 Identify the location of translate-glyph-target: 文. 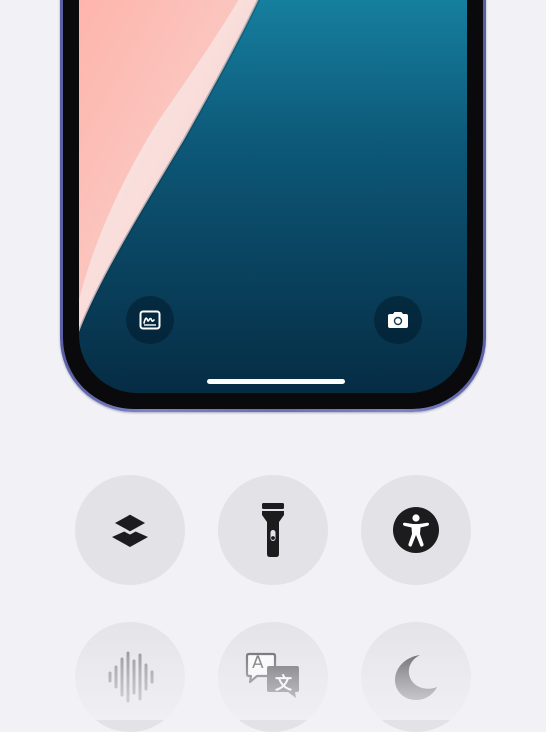
(283, 684).